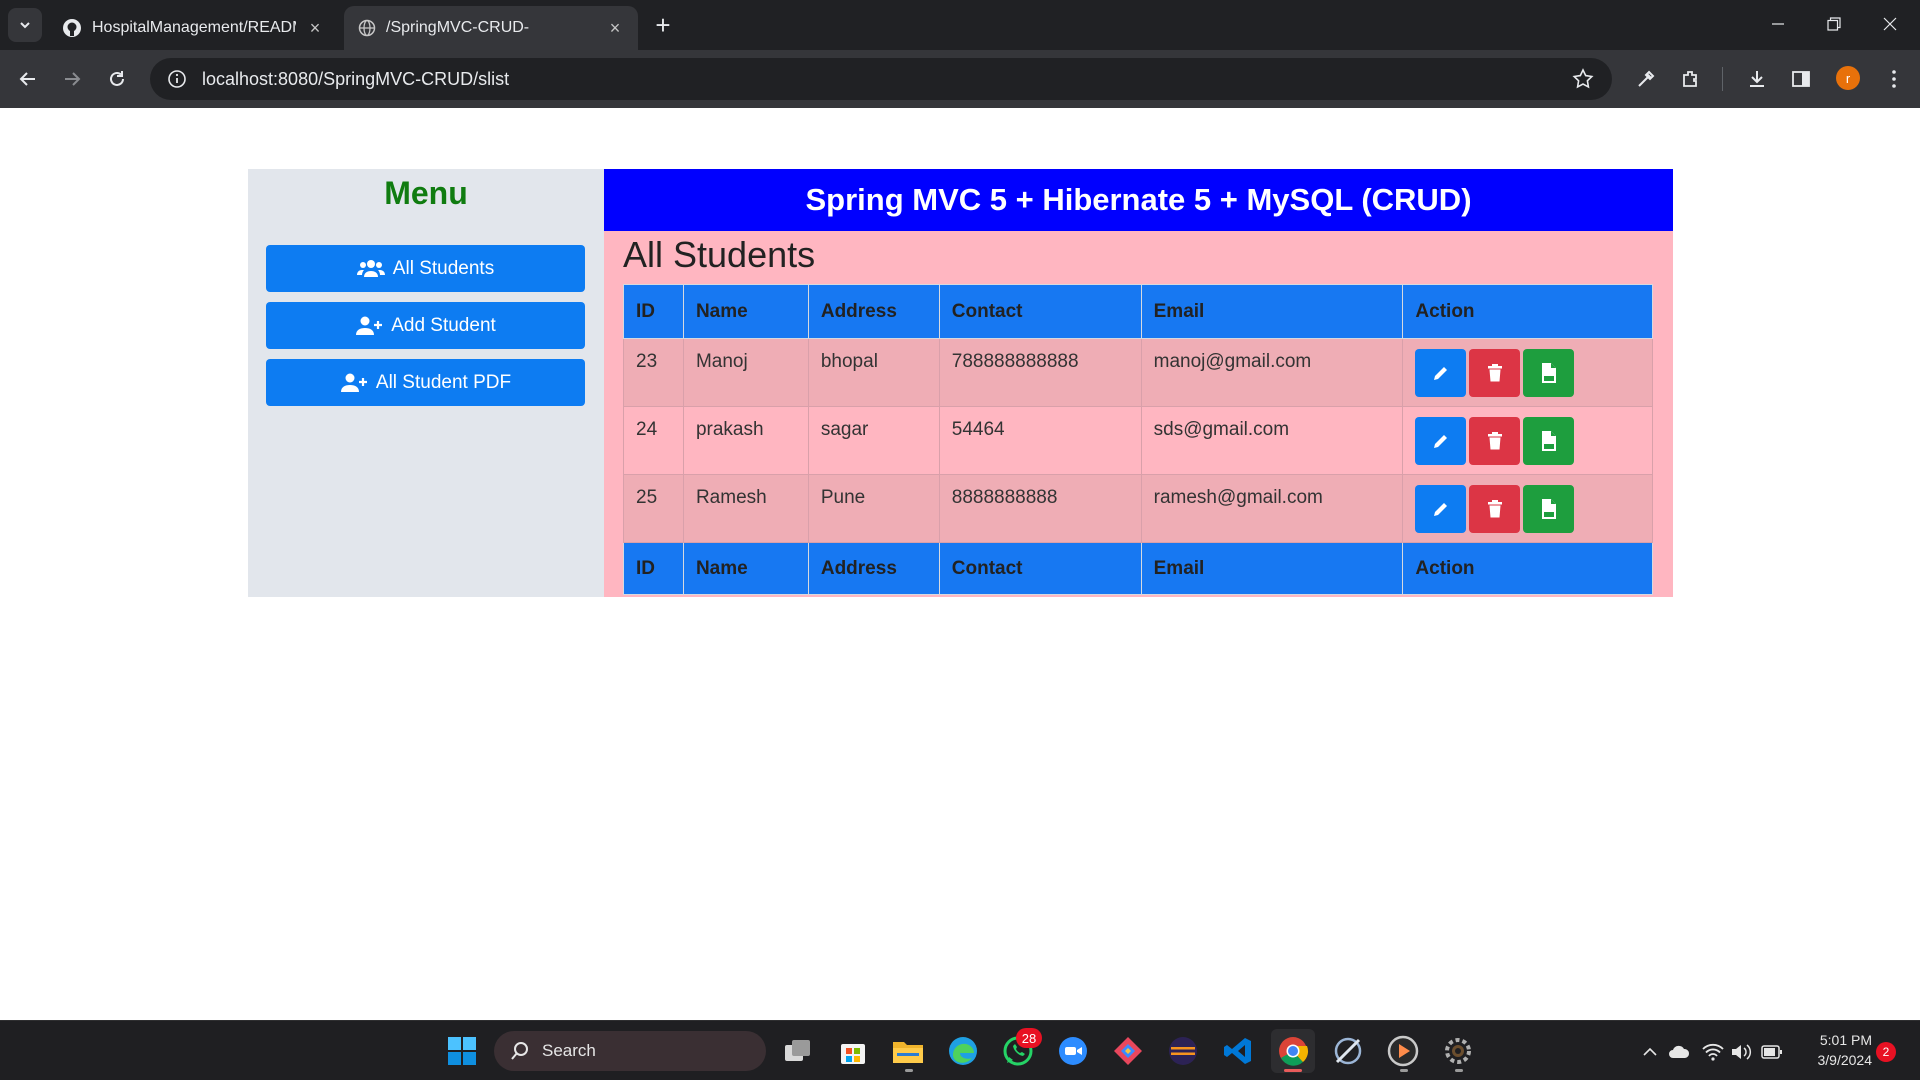  I want to click on cell-address: bhopal, so click(873, 372).